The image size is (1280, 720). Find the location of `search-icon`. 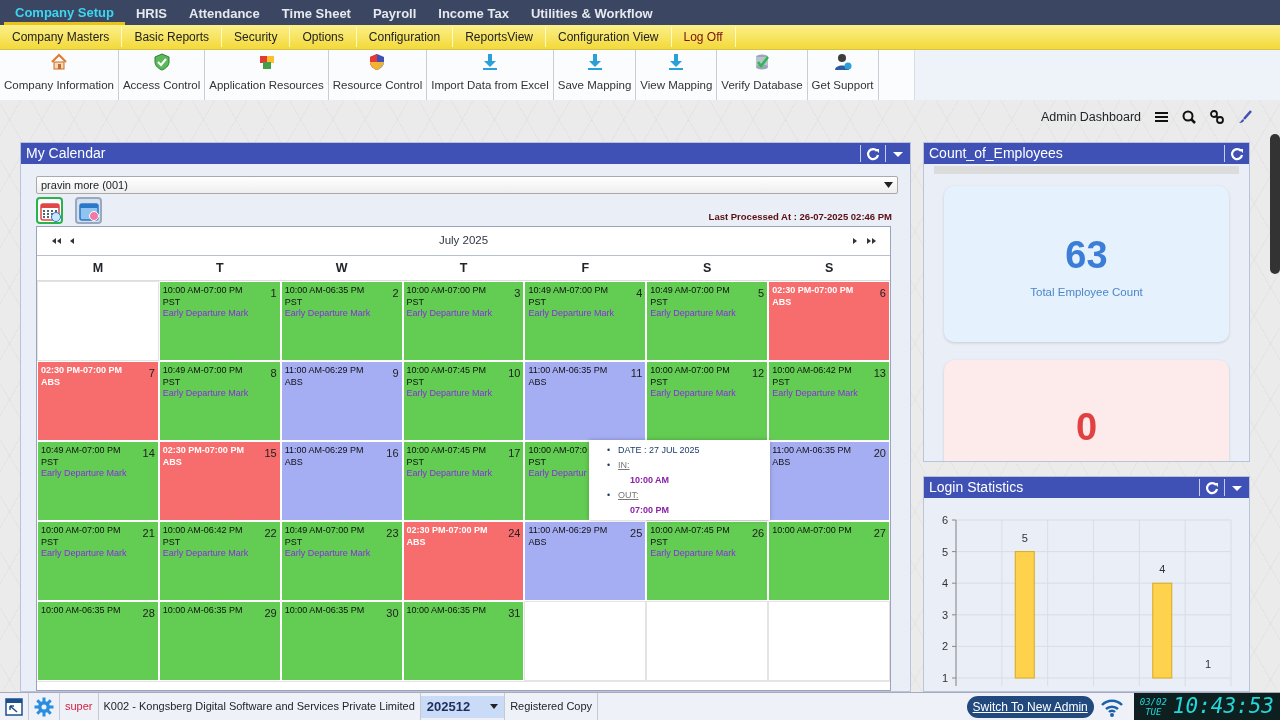

search-icon is located at coordinates (1189, 117).